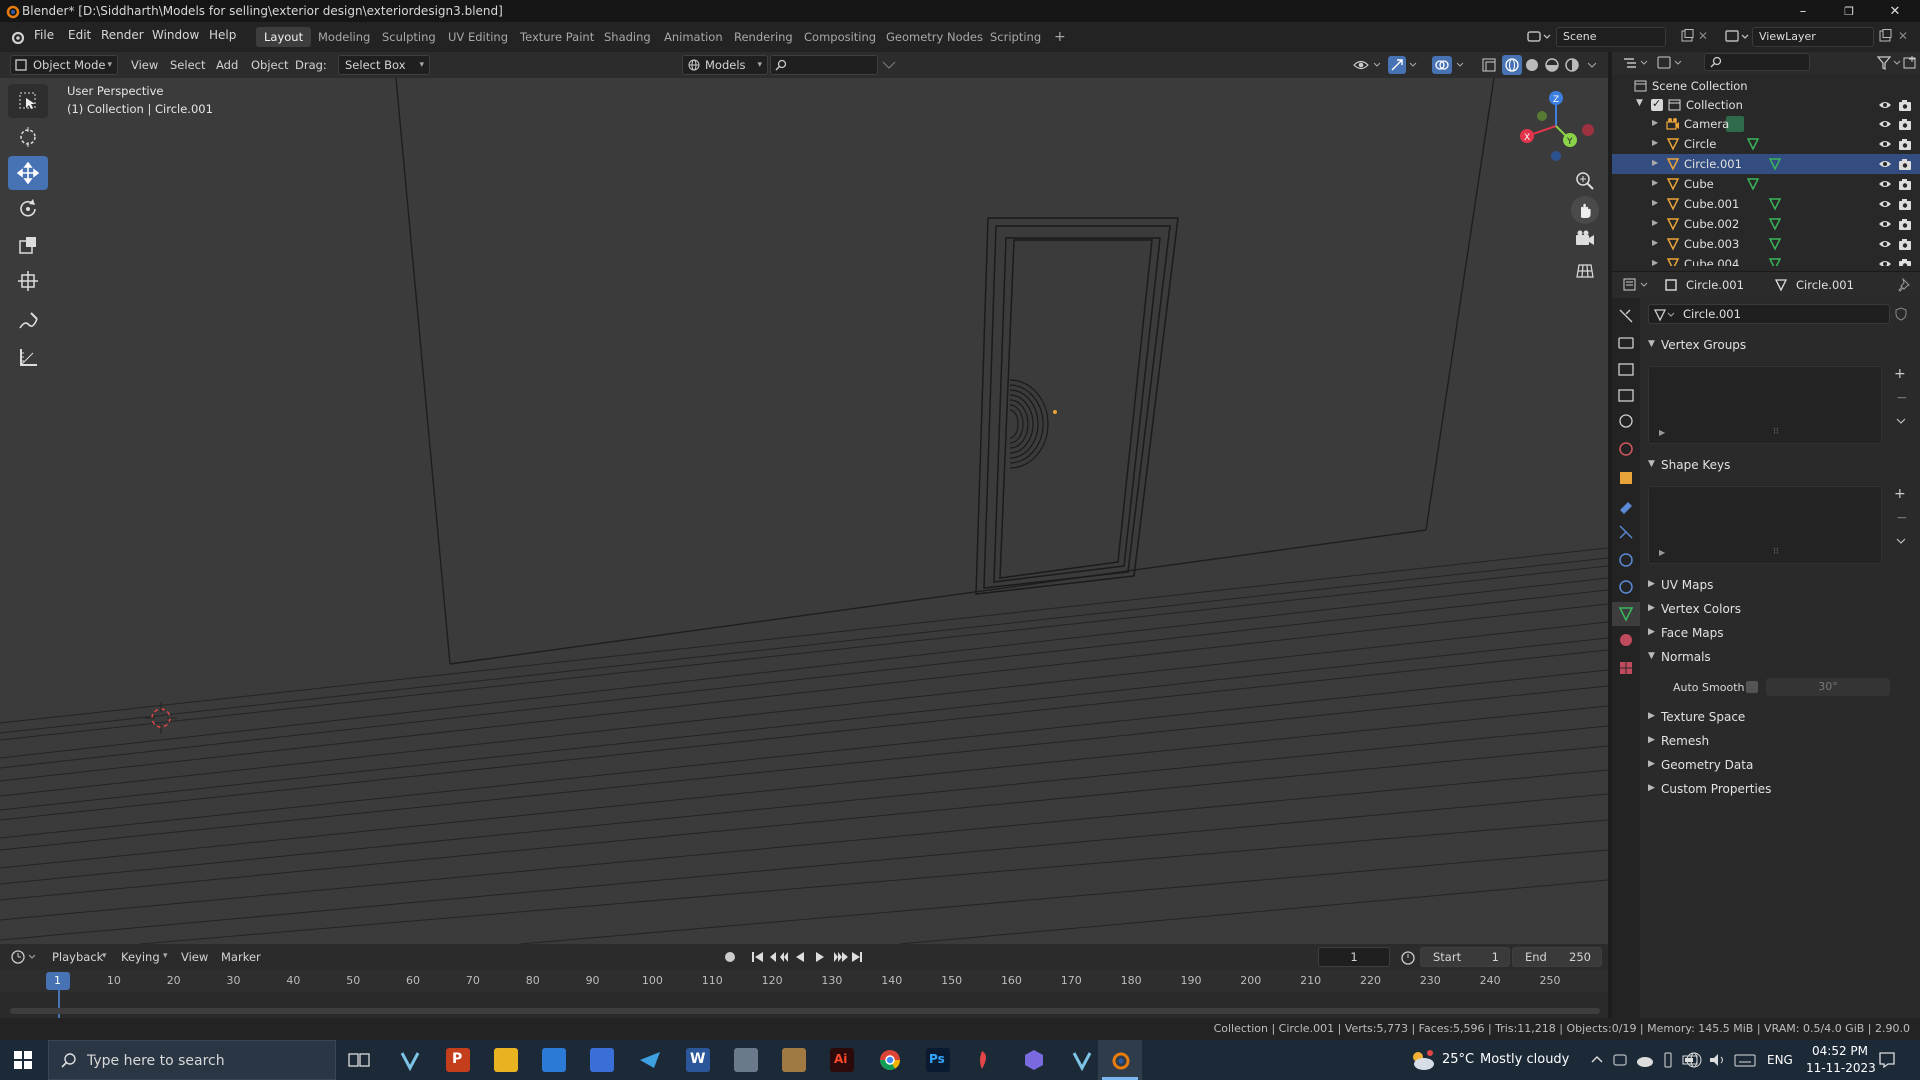 This screenshot has width=1920, height=1080. What do you see at coordinates (1901, 314) in the screenshot?
I see `fake-user-shield-icon` at bounding box center [1901, 314].